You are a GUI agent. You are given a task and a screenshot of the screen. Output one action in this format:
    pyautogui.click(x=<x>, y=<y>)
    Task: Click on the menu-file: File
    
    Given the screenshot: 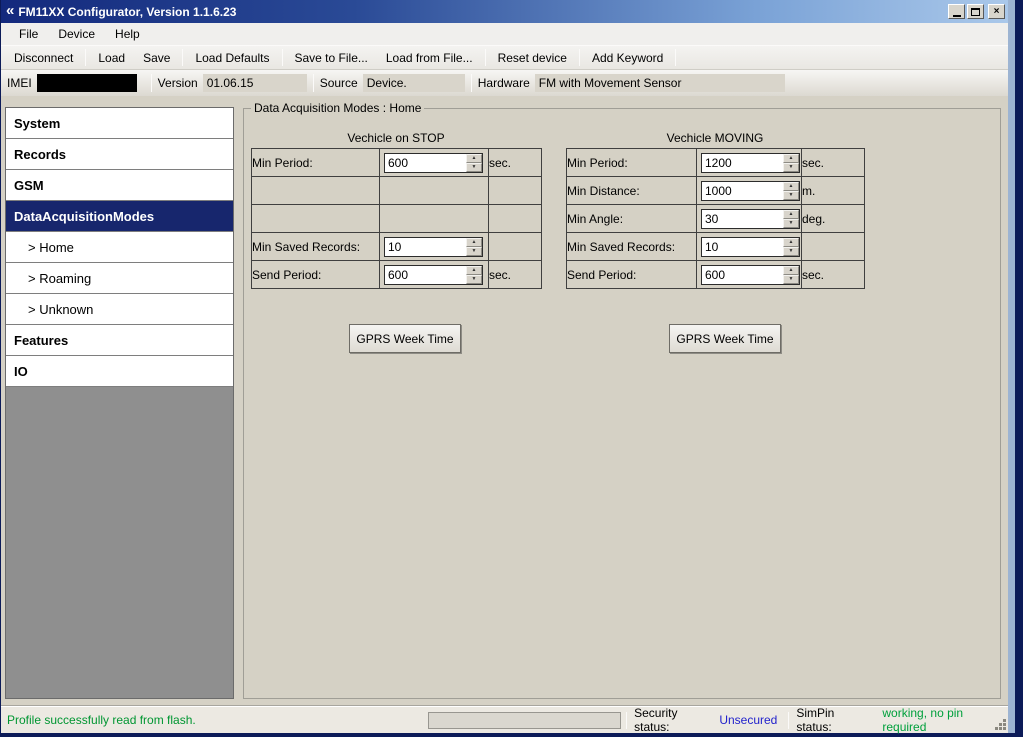 What is the action you would take?
    pyautogui.click(x=28, y=34)
    